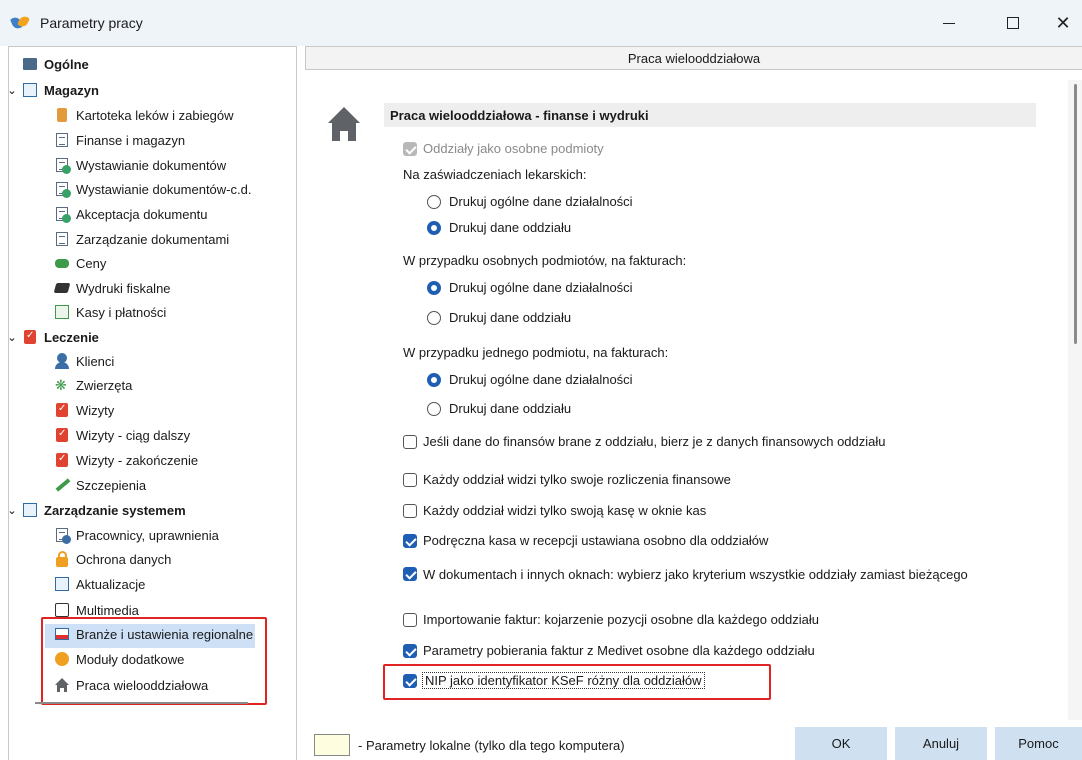  What do you see at coordinates (111, 584) in the screenshot?
I see `tree-item-label: Aktualizacje` at bounding box center [111, 584].